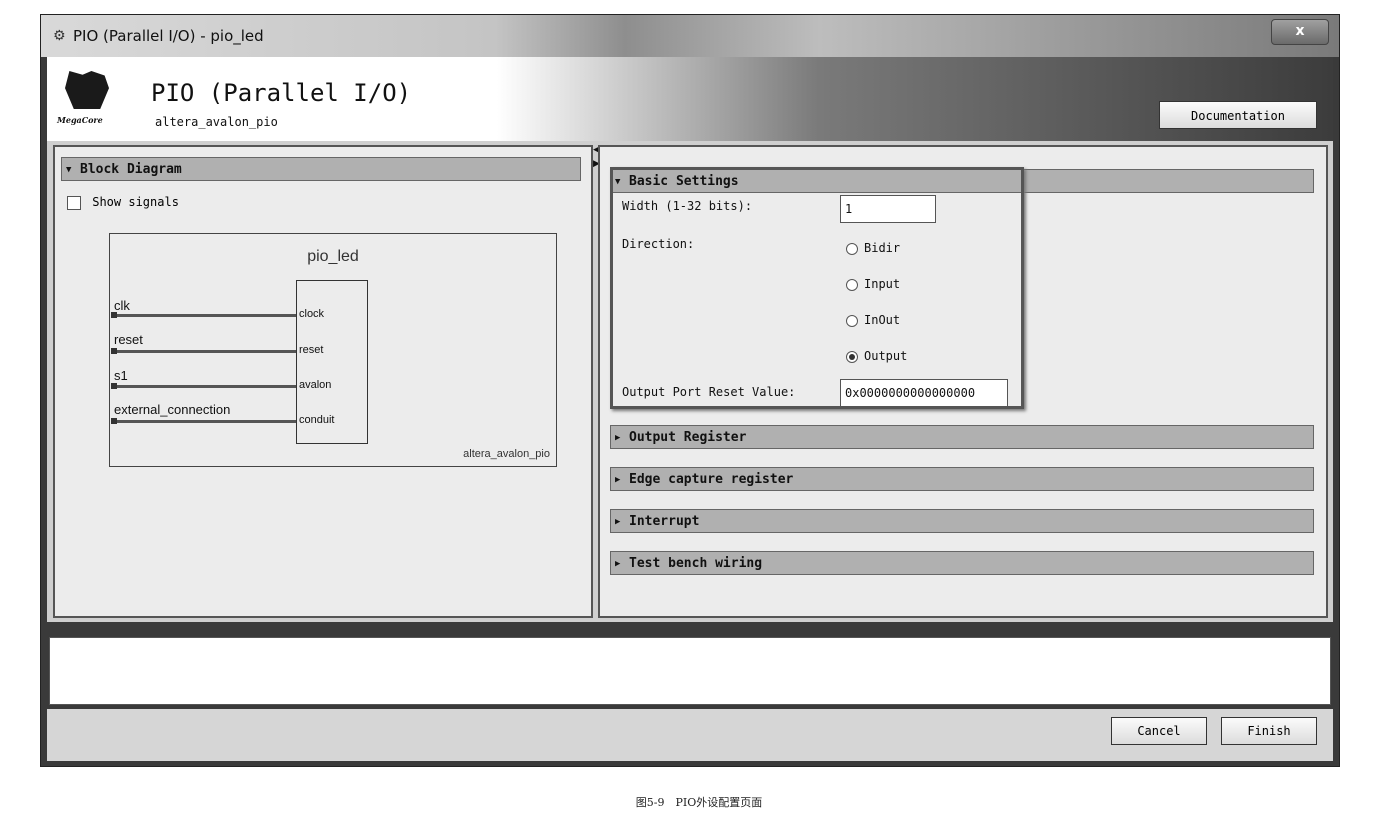 Image resolution: width=1398 pixels, height=819 pixels. Describe the element at coordinates (882, 284) in the screenshot. I see `radio-input-label: Input` at that location.